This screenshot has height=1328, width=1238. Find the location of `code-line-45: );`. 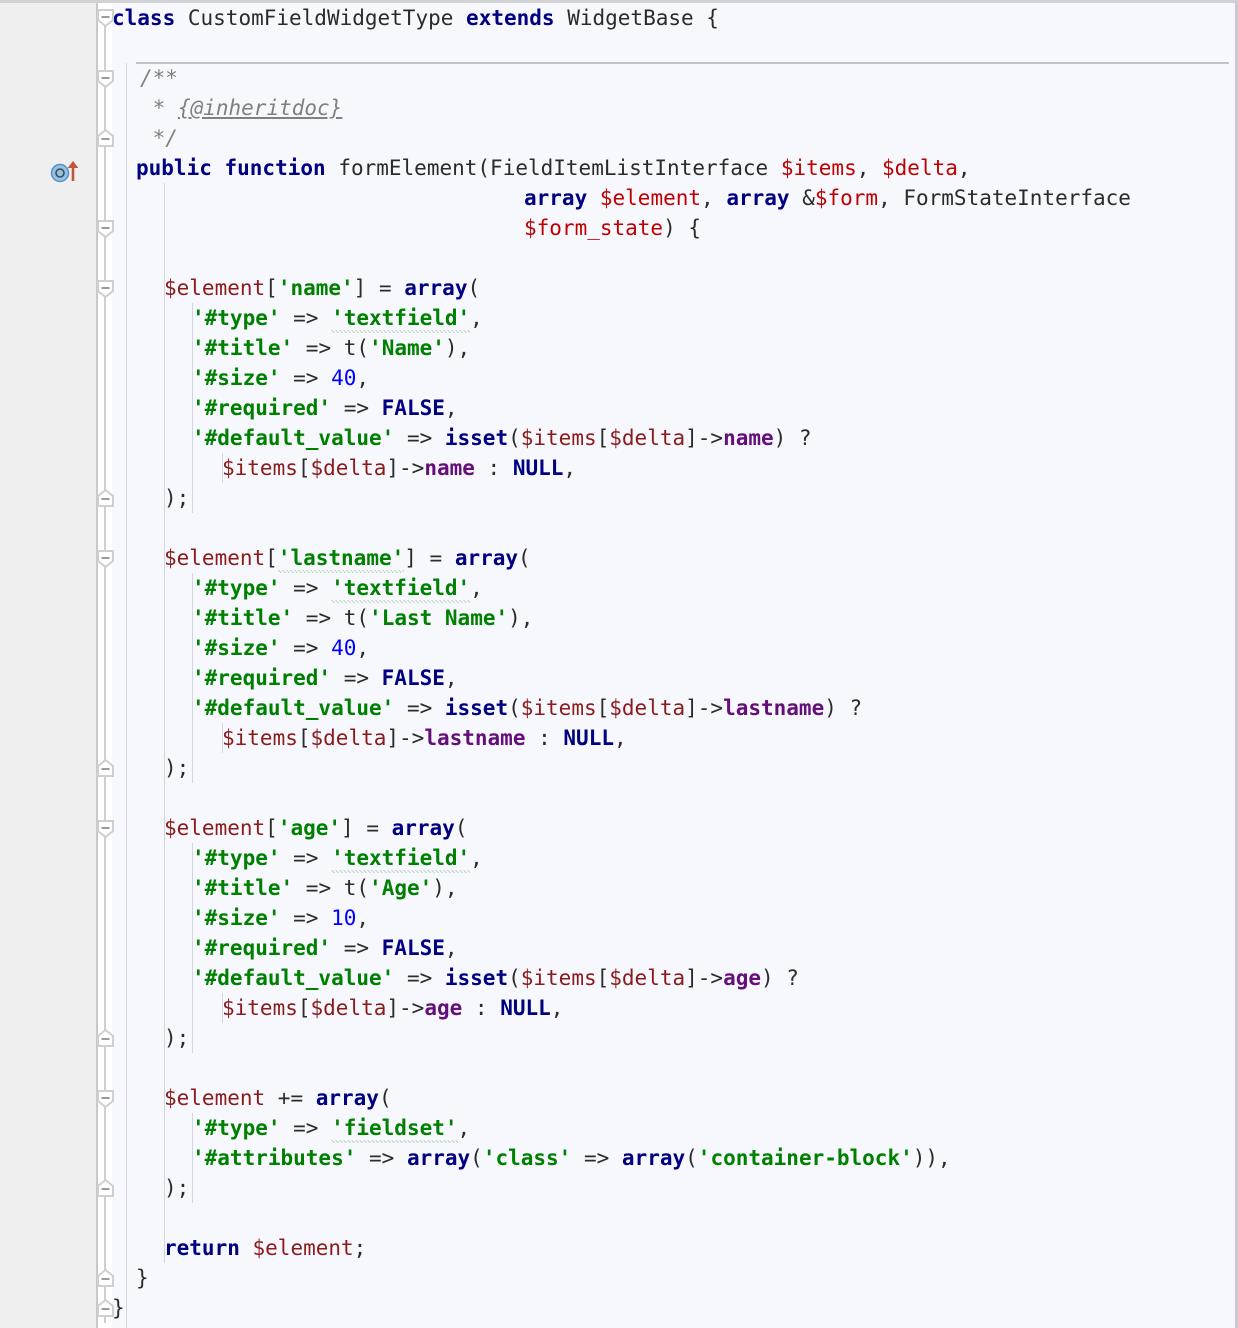

code-line-45: ); is located at coordinates (176, 768).